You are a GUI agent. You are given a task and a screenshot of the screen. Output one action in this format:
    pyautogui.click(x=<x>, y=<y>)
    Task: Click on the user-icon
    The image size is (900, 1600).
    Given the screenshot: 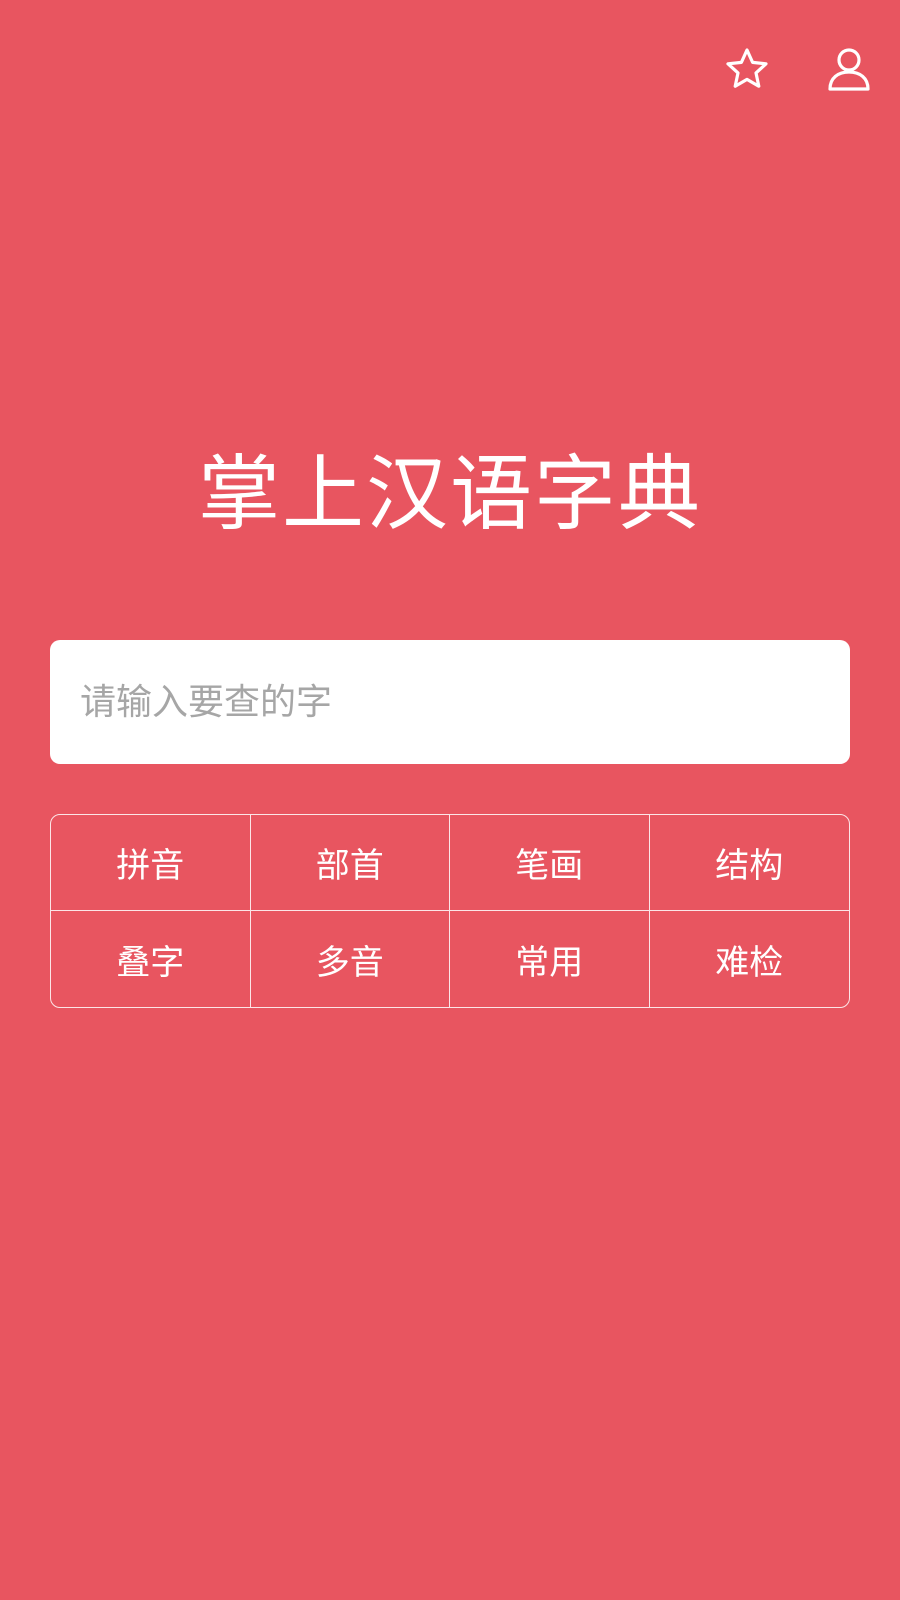 What is the action you would take?
    pyautogui.click(x=849, y=69)
    